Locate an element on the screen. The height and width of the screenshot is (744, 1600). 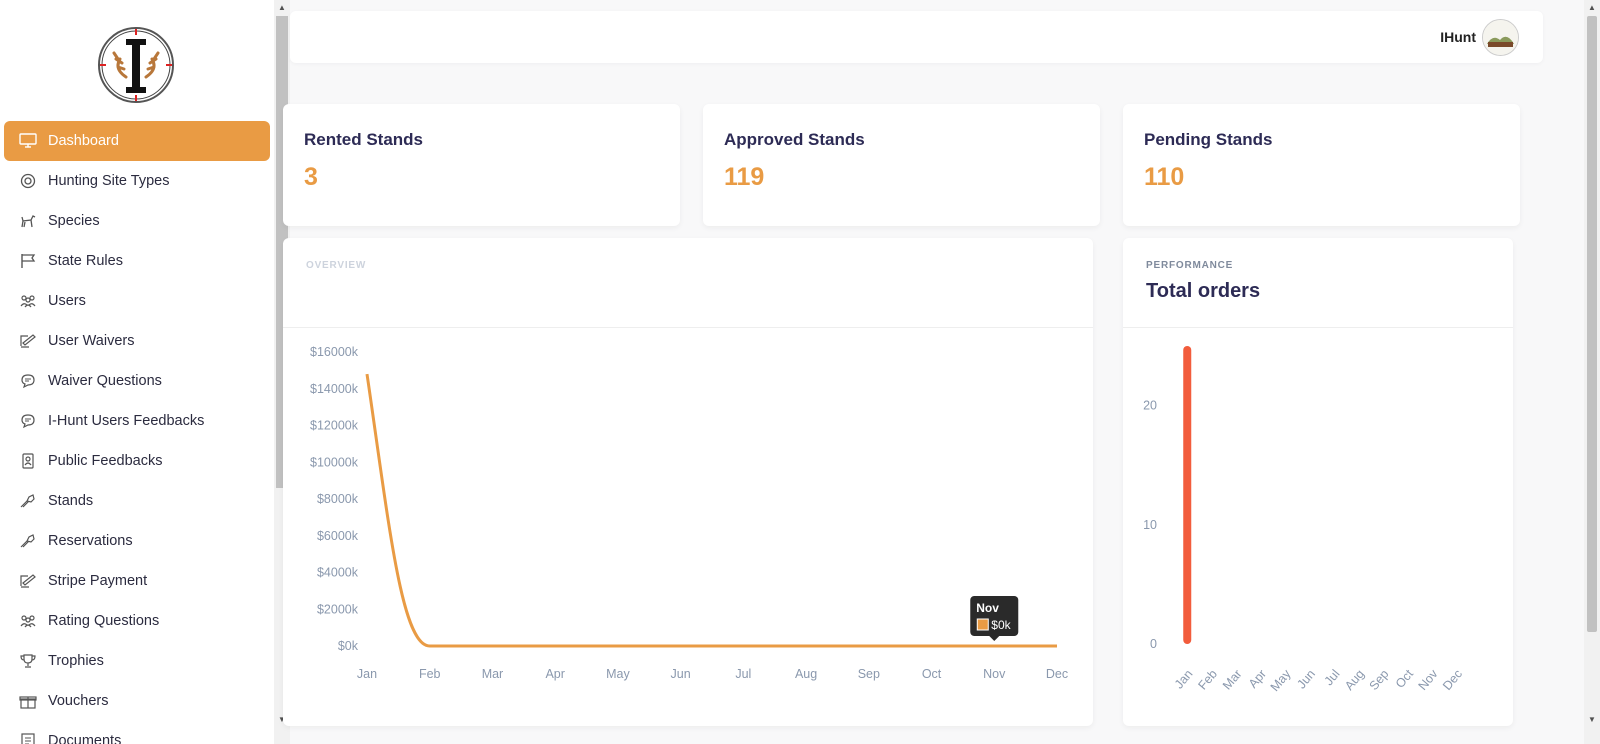
contact-card-icon is located at coordinates (28, 461).